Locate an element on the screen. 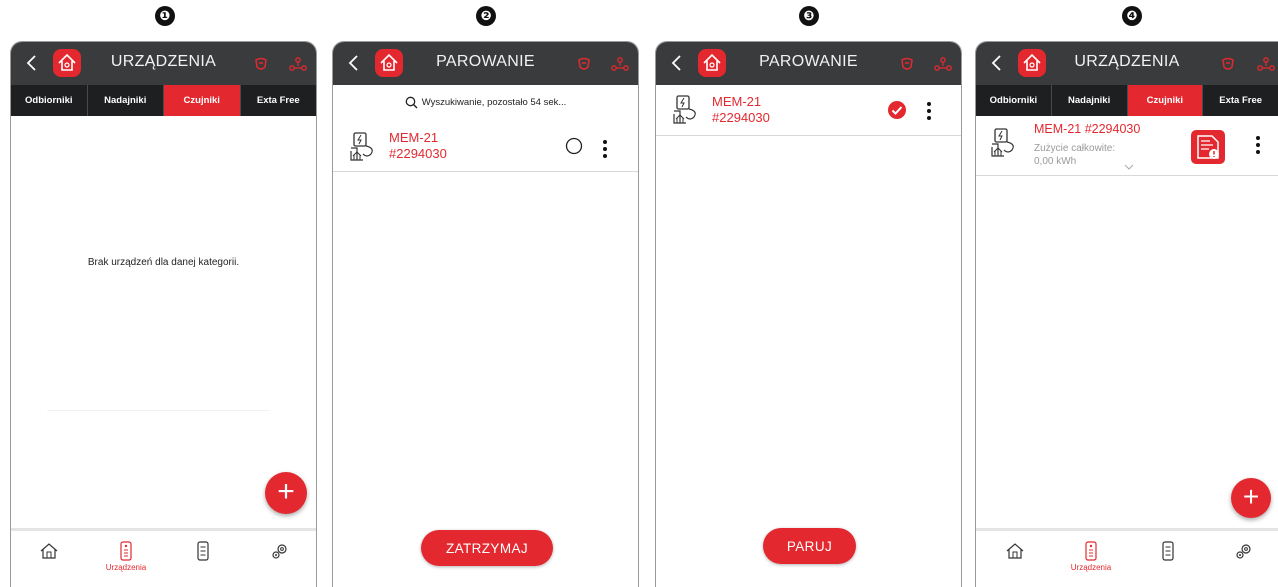 The width and height of the screenshot is (1278, 587). step-number-2: ❷ is located at coordinates (486, 16).